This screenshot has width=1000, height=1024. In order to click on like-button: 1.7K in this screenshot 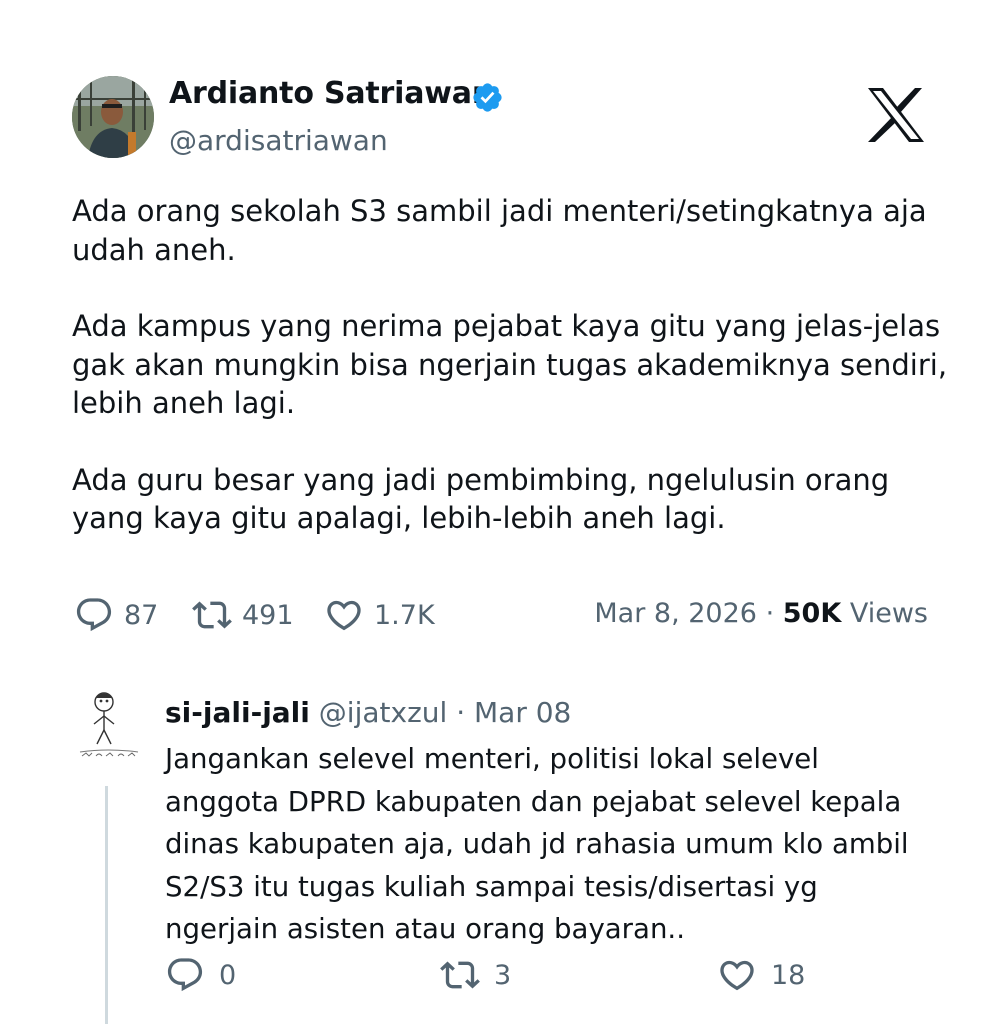, I will do `click(379, 615)`.